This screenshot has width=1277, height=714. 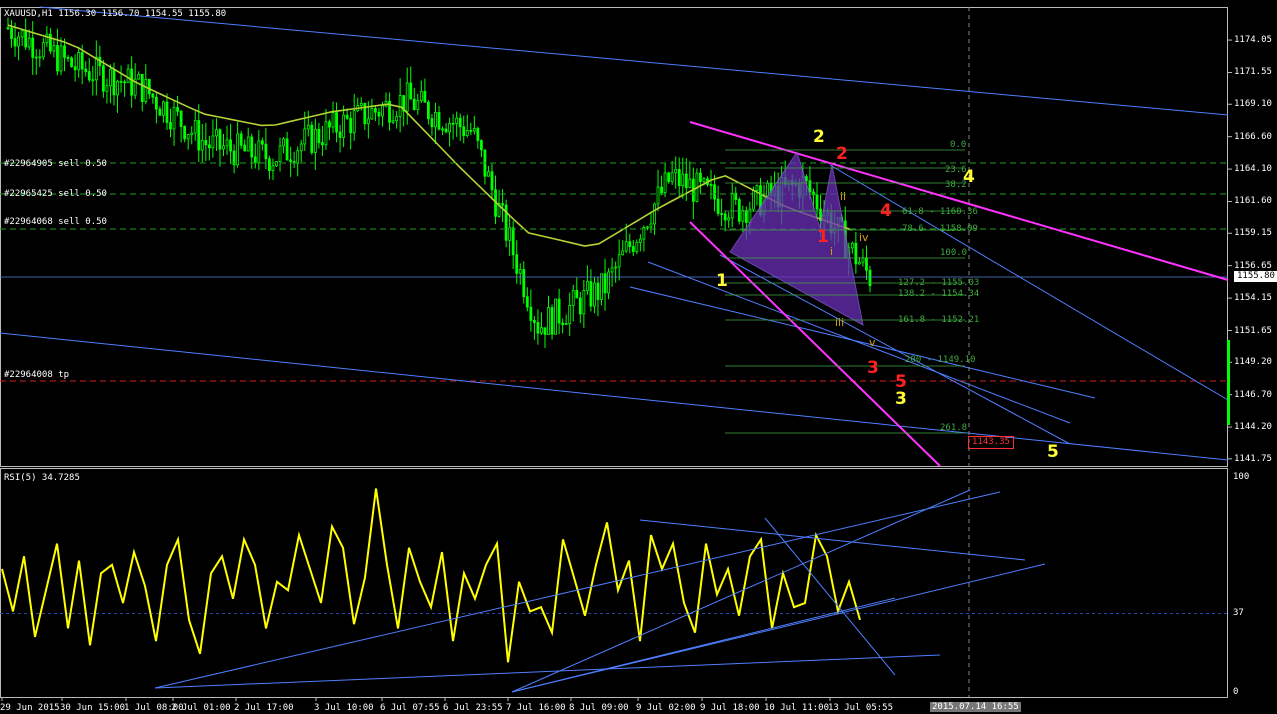 I want to click on price-tick-label: 1159.15, so click(x=1253, y=233).